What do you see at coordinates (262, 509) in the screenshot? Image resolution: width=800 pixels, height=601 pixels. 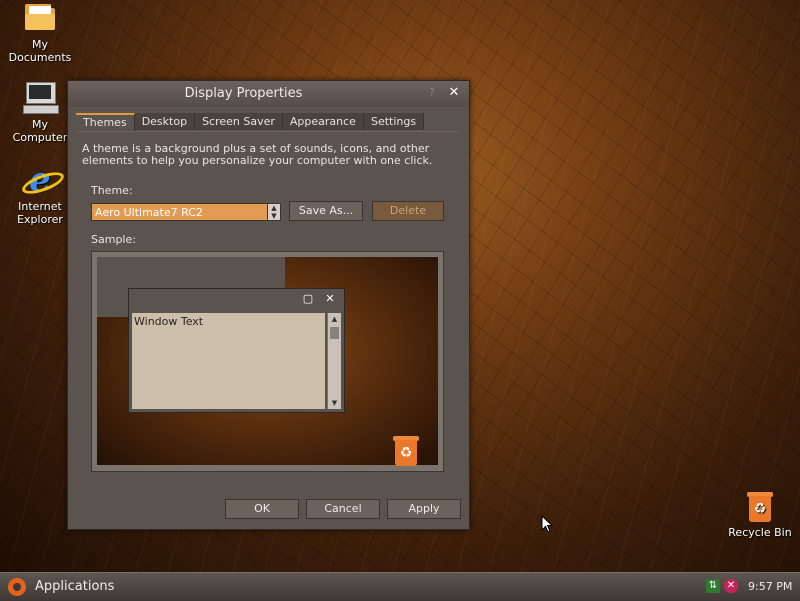 I see `ok-button: OK` at bounding box center [262, 509].